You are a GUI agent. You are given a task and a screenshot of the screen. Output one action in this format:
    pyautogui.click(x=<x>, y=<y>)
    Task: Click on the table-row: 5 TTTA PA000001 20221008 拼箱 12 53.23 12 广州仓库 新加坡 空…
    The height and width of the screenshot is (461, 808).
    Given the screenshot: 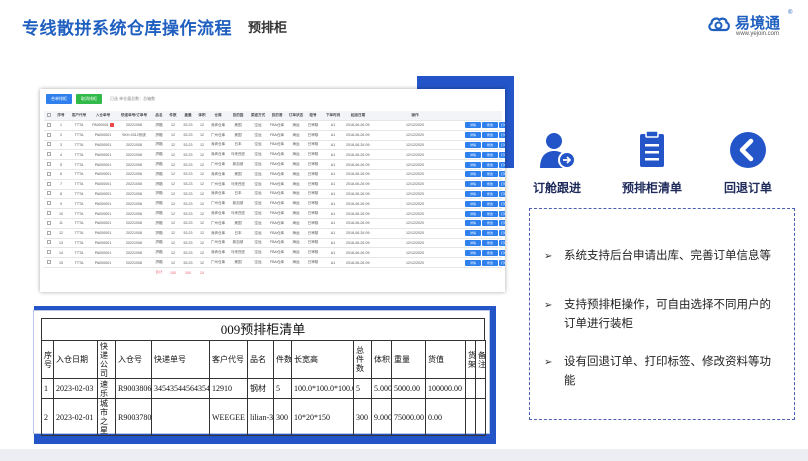 What is the action you would take?
    pyautogui.click(x=274, y=165)
    